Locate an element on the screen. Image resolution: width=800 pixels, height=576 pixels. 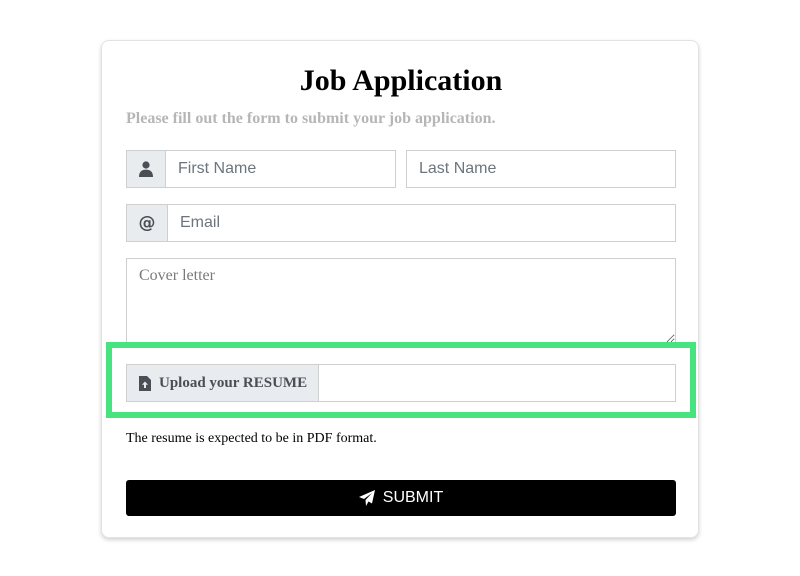
at-sign-icon: @ is located at coordinates (147, 223).